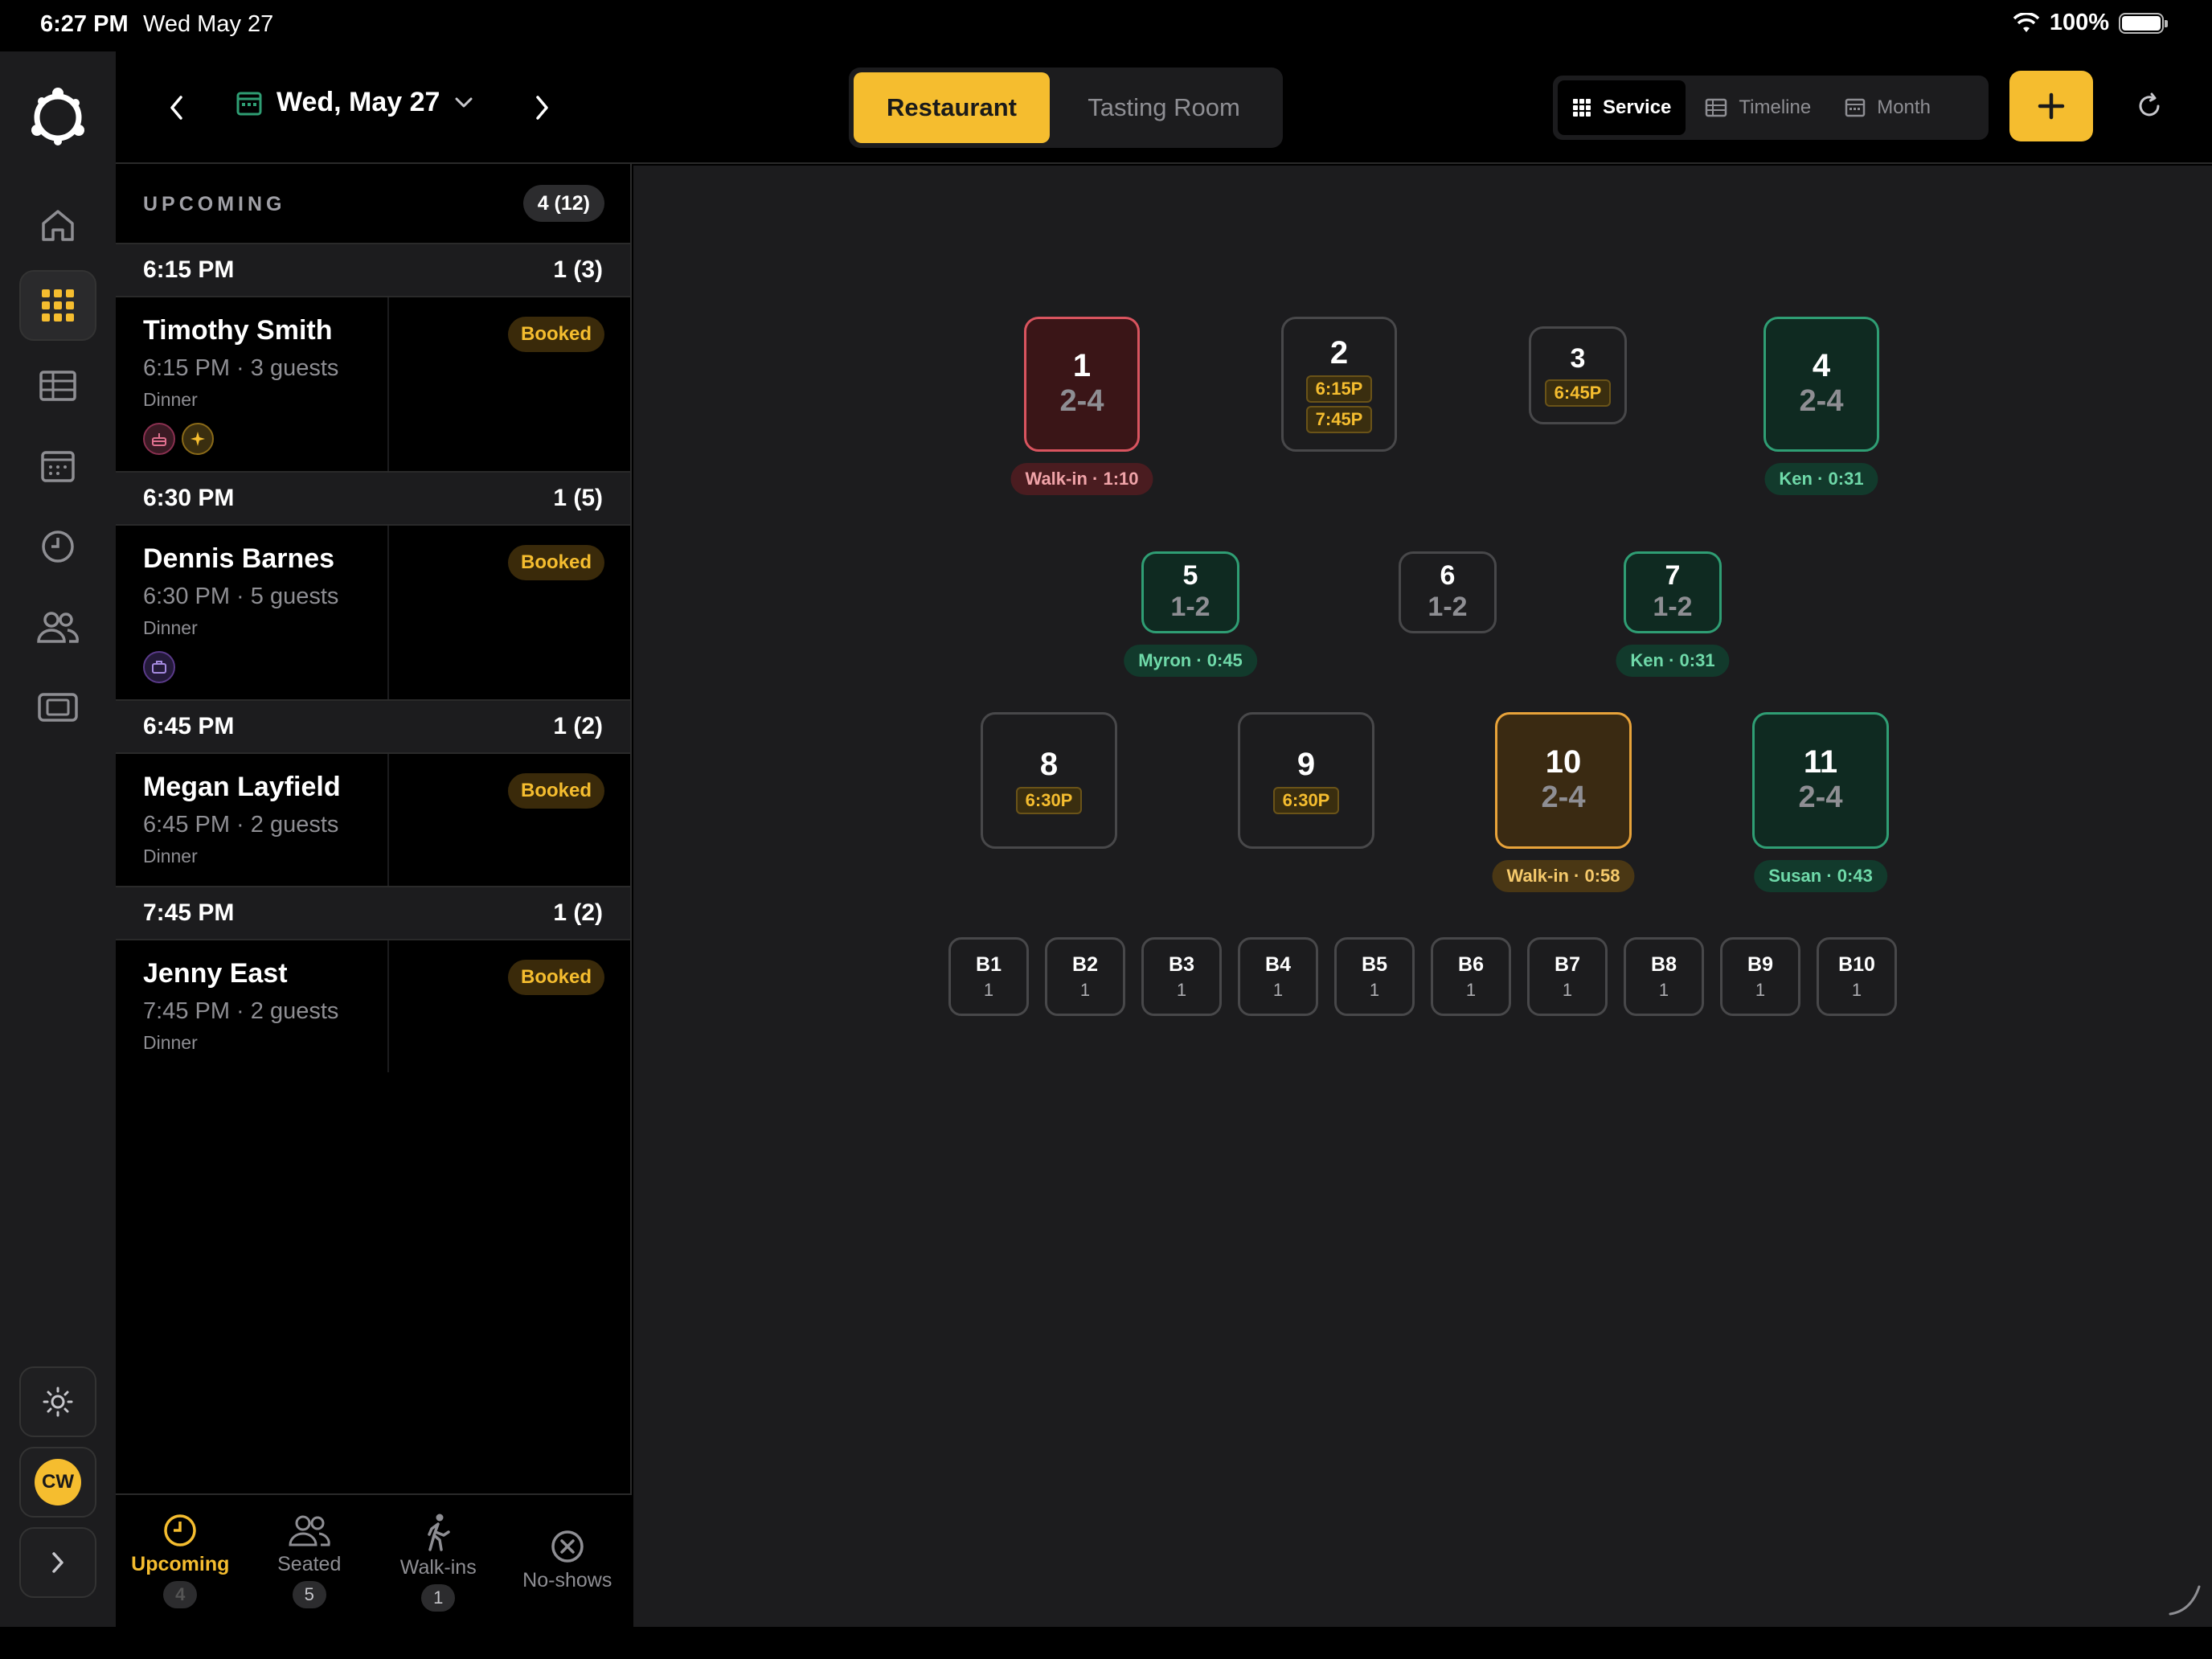 Image resolution: width=2212 pixels, height=1659 pixels. I want to click on guest-name: Megan Layfield, so click(242, 787).